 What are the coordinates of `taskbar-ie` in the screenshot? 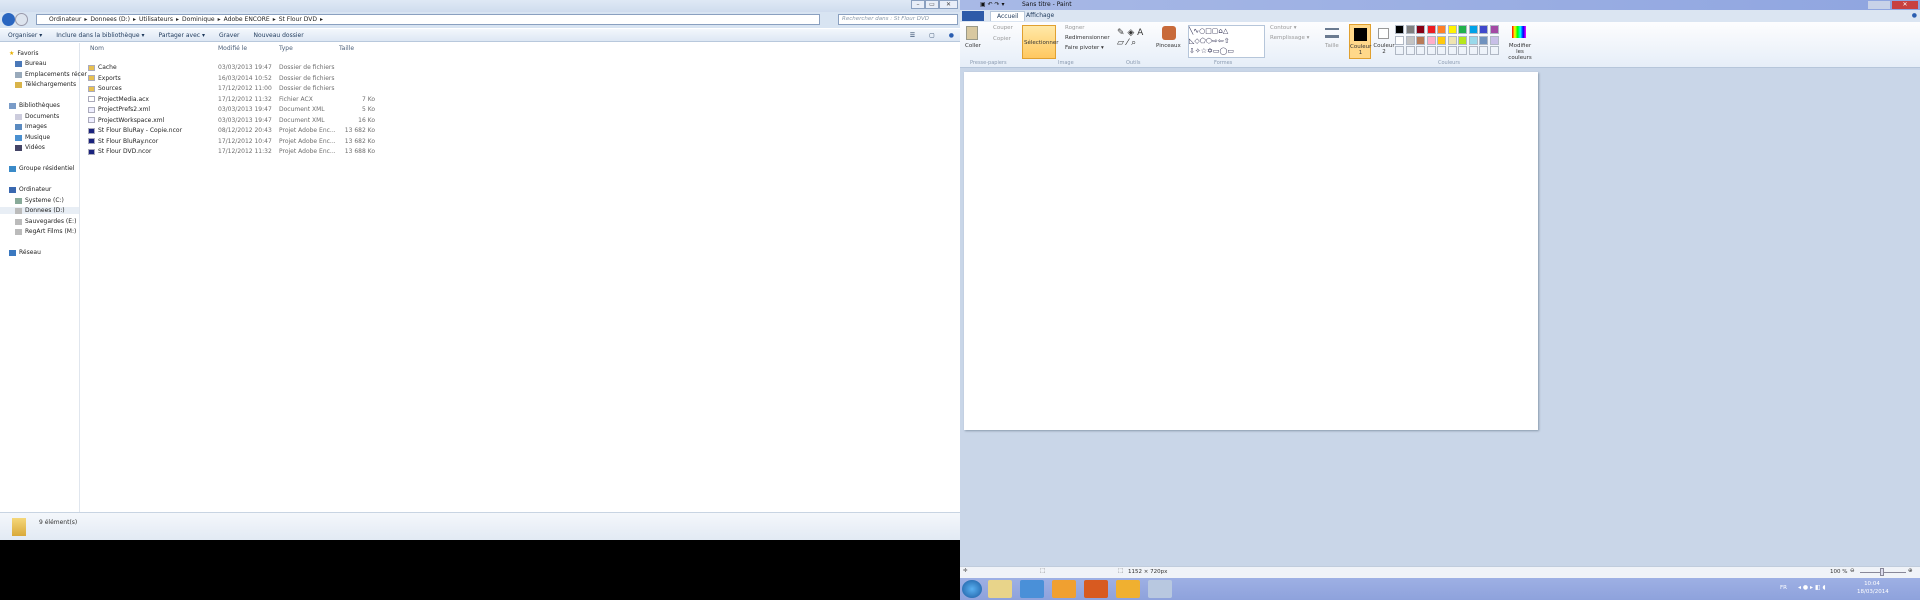 It's located at (1032, 589).